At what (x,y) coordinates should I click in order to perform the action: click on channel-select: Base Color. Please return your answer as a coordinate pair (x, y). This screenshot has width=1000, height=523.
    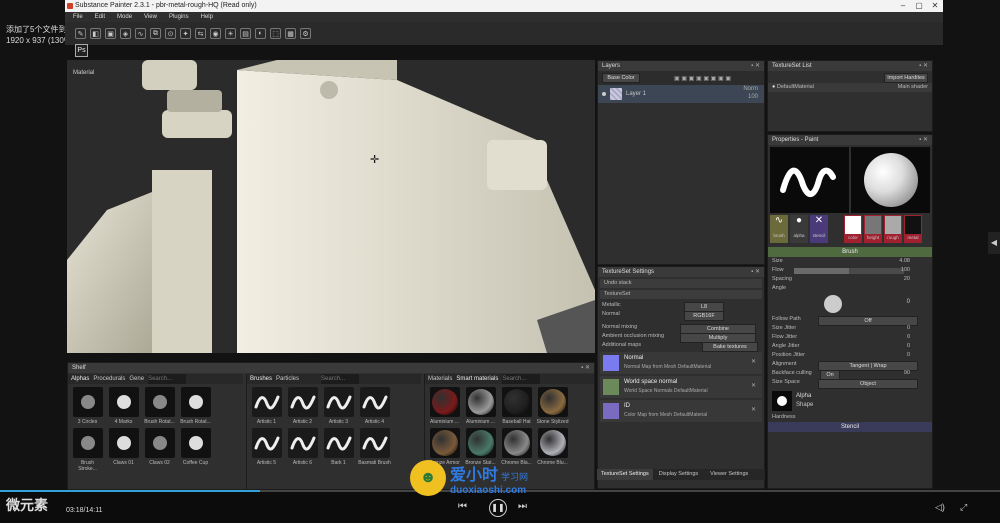
    Looking at the image, I should click on (621, 78).